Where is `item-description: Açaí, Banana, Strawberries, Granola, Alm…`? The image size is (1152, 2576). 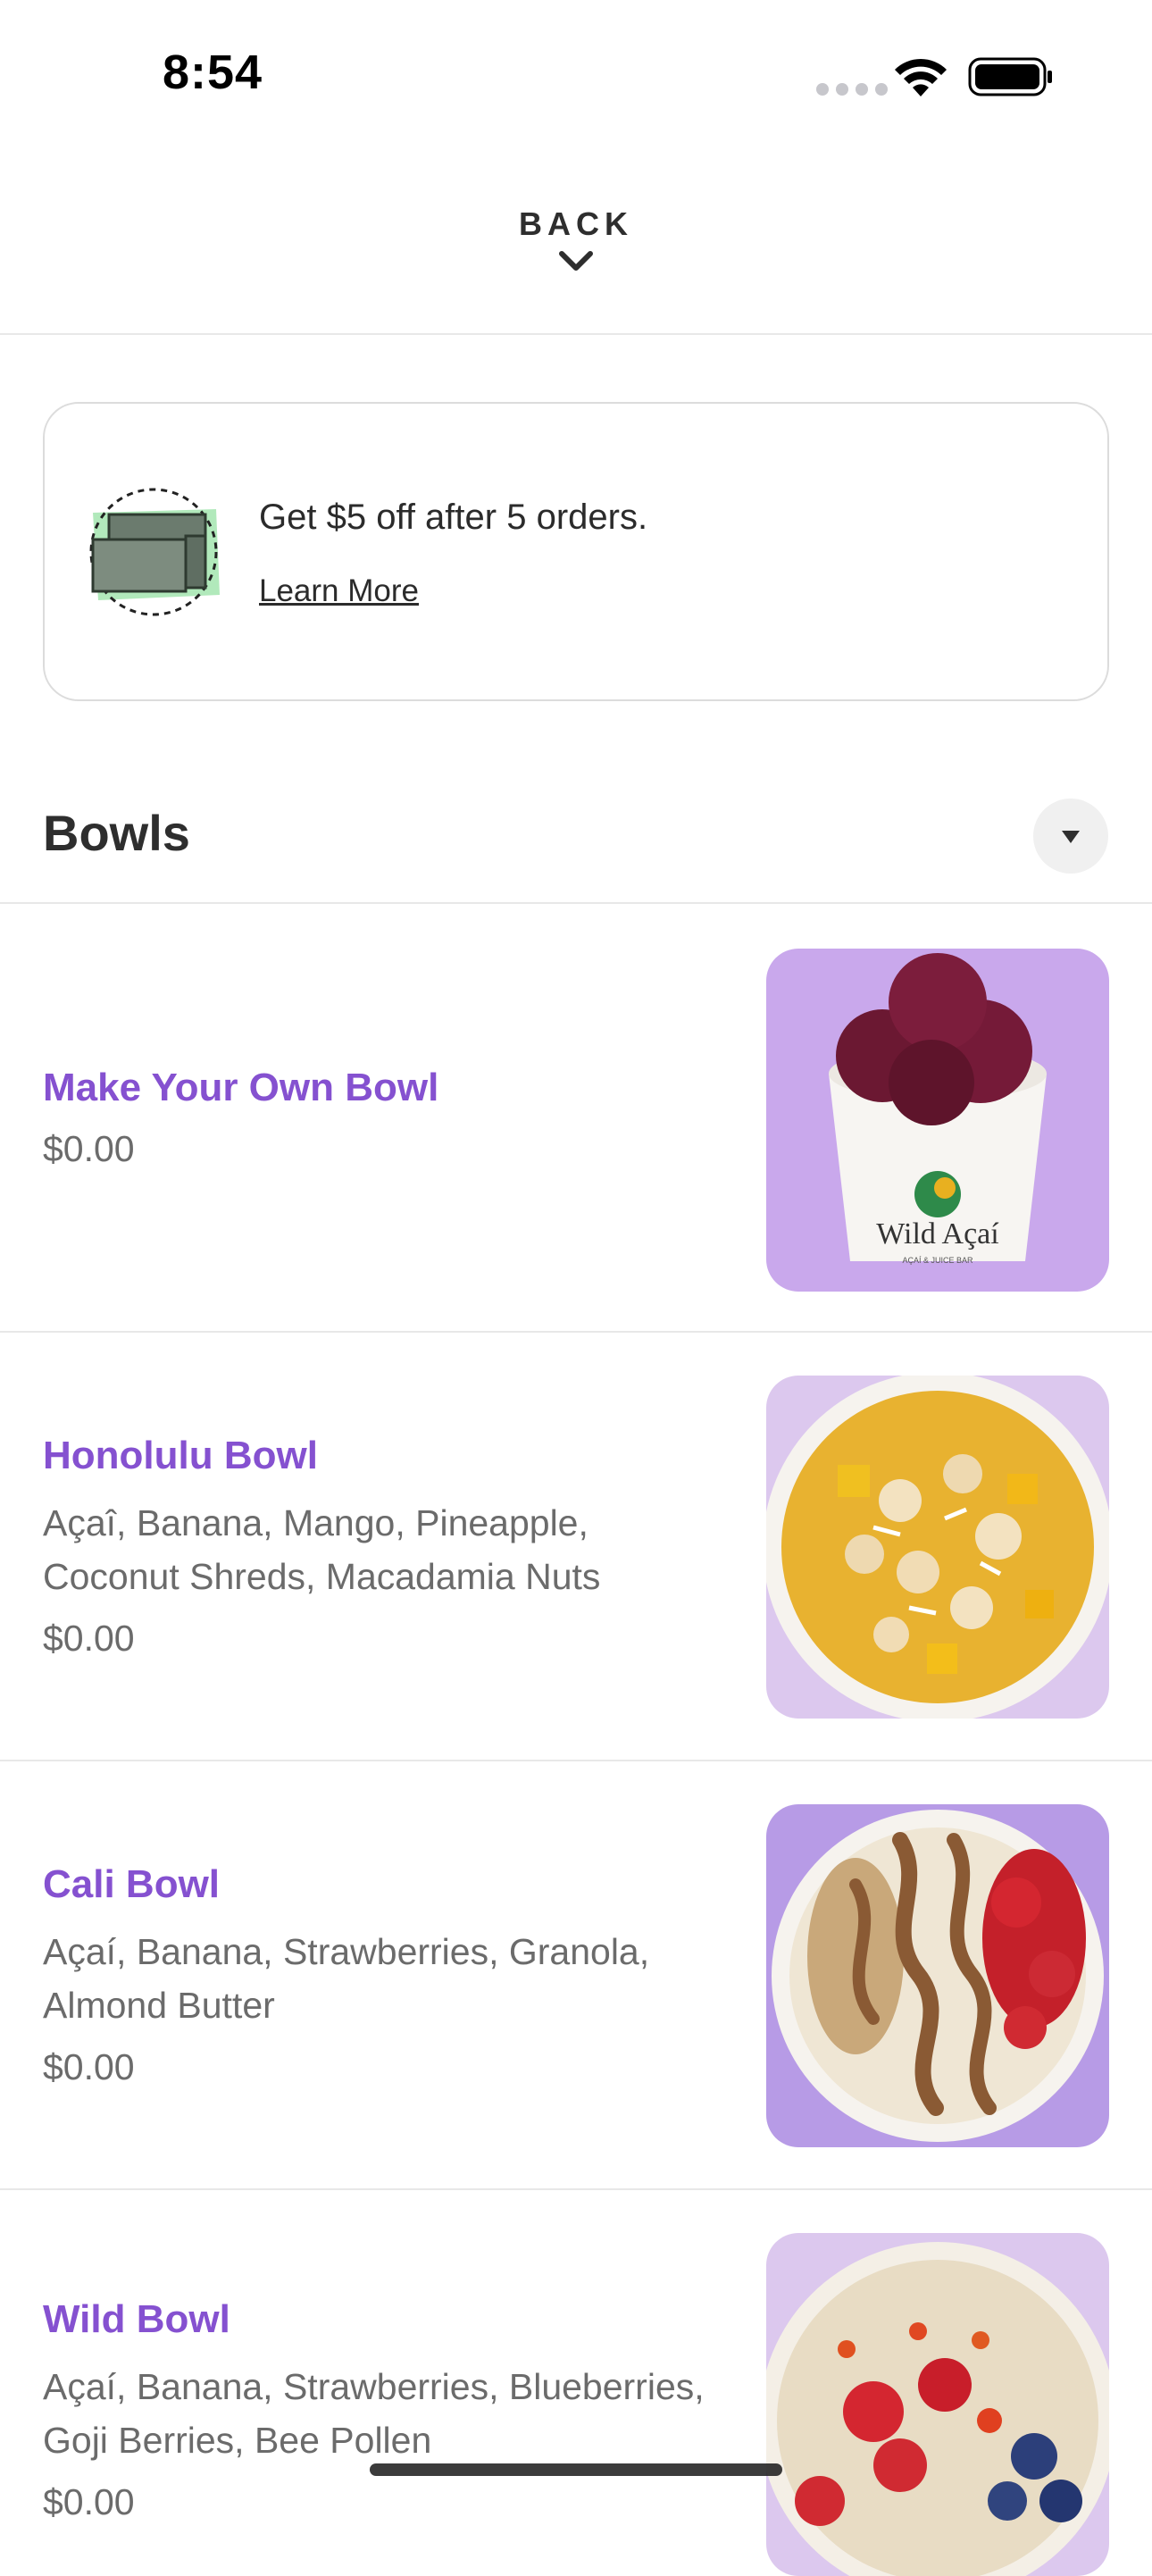 item-description: Açaí, Banana, Strawberries, Granola, Alm… is located at coordinates (346, 1978).